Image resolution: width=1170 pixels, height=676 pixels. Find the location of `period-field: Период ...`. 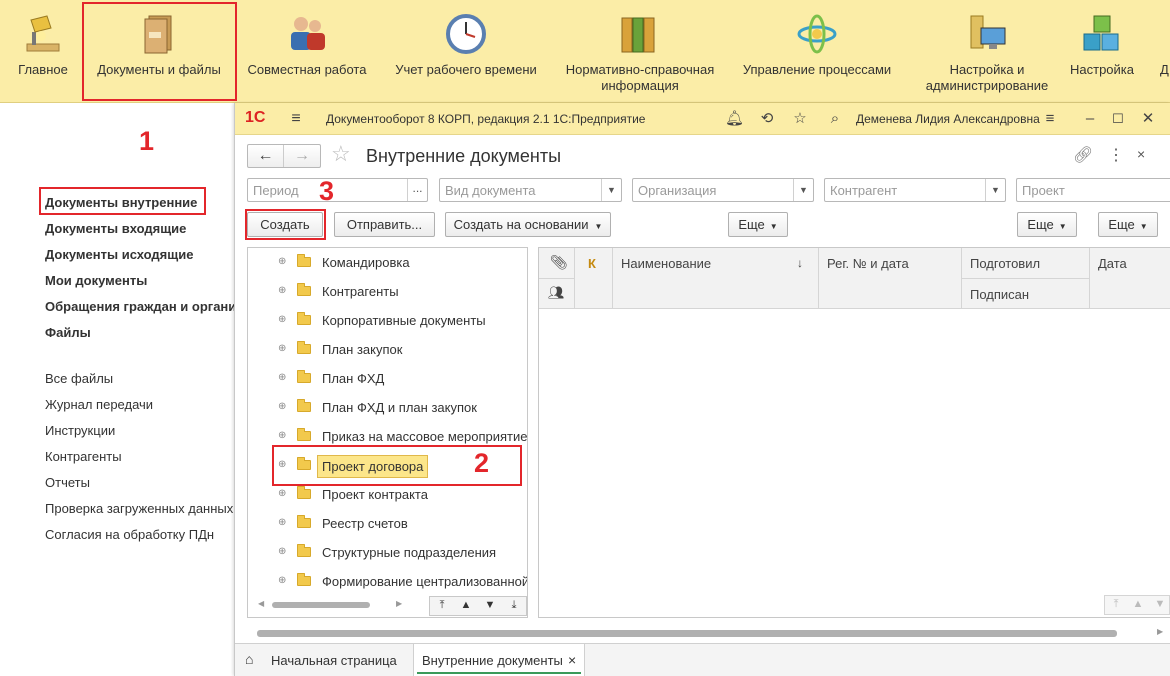

period-field: Период ... is located at coordinates (337, 190).